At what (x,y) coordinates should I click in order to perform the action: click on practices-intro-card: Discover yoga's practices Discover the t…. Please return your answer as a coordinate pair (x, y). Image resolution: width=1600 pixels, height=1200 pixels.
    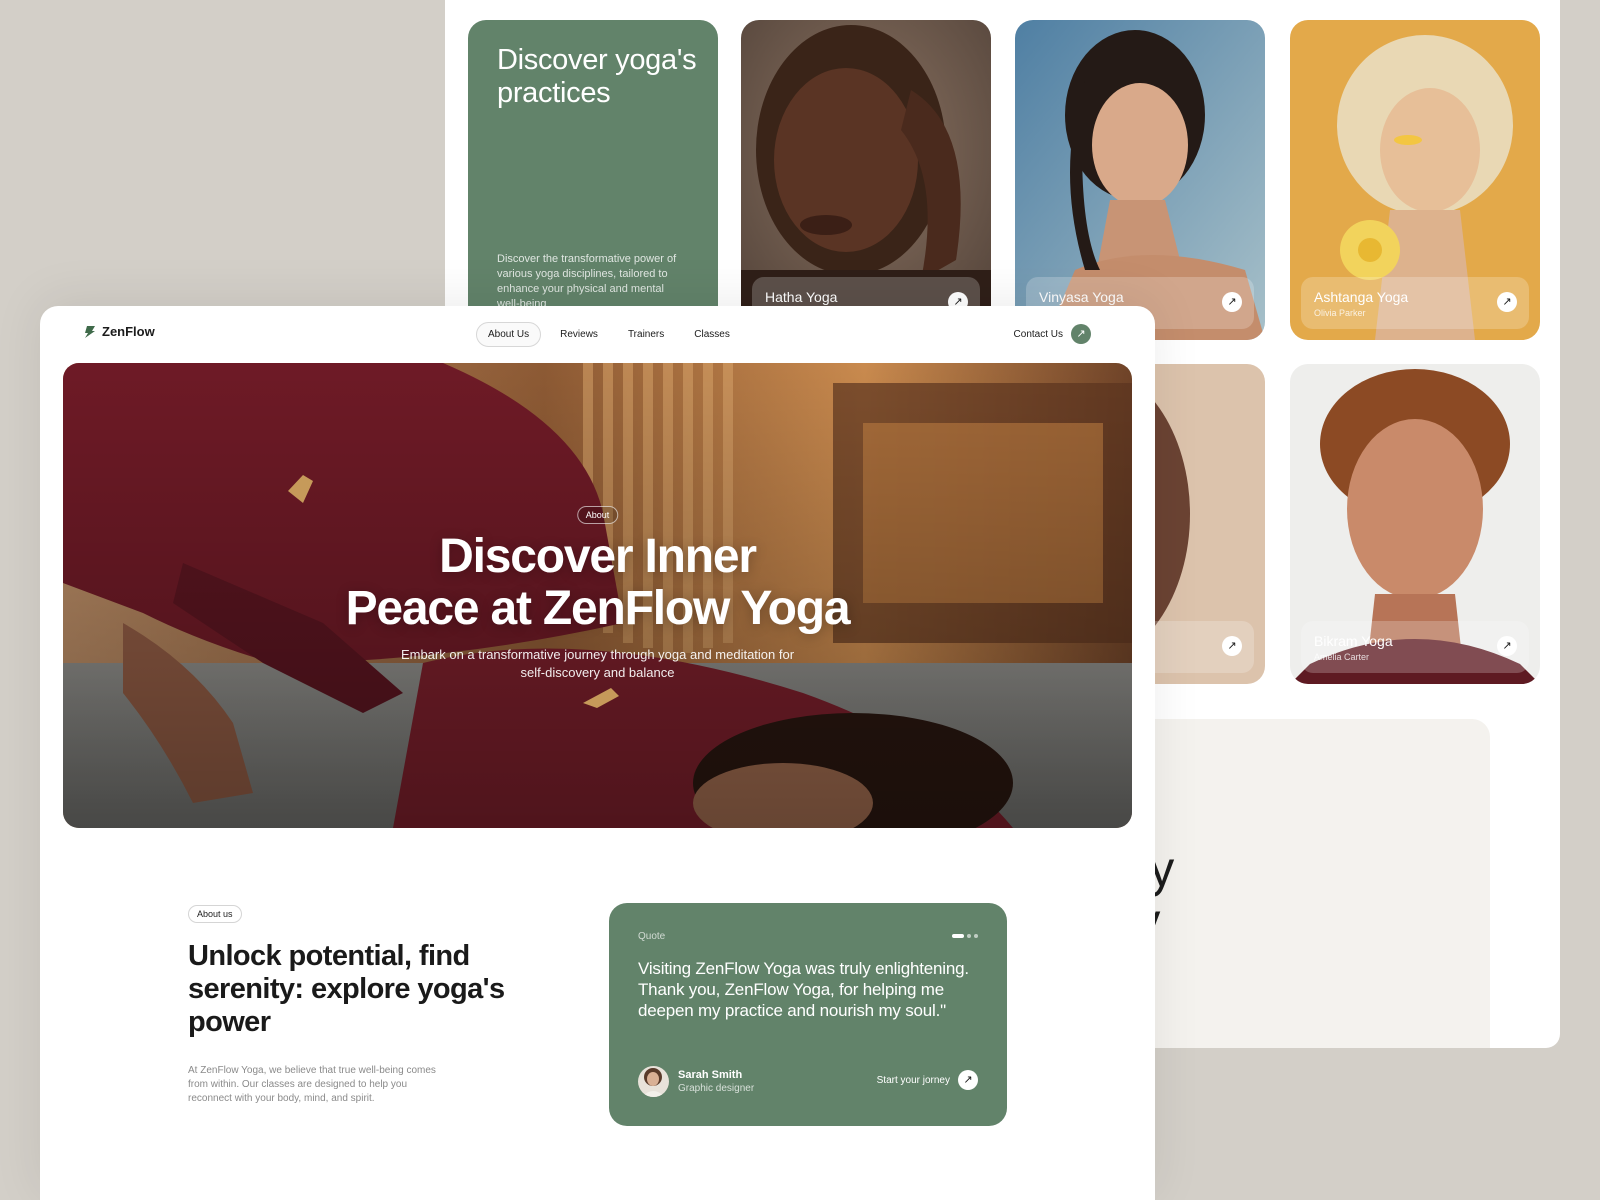
    Looking at the image, I should click on (593, 180).